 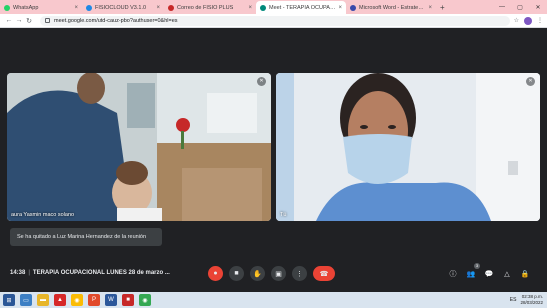 What do you see at coordinates (145, 300) in the screenshot?
I see `chrome-active-icon: ◉` at bounding box center [145, 300].